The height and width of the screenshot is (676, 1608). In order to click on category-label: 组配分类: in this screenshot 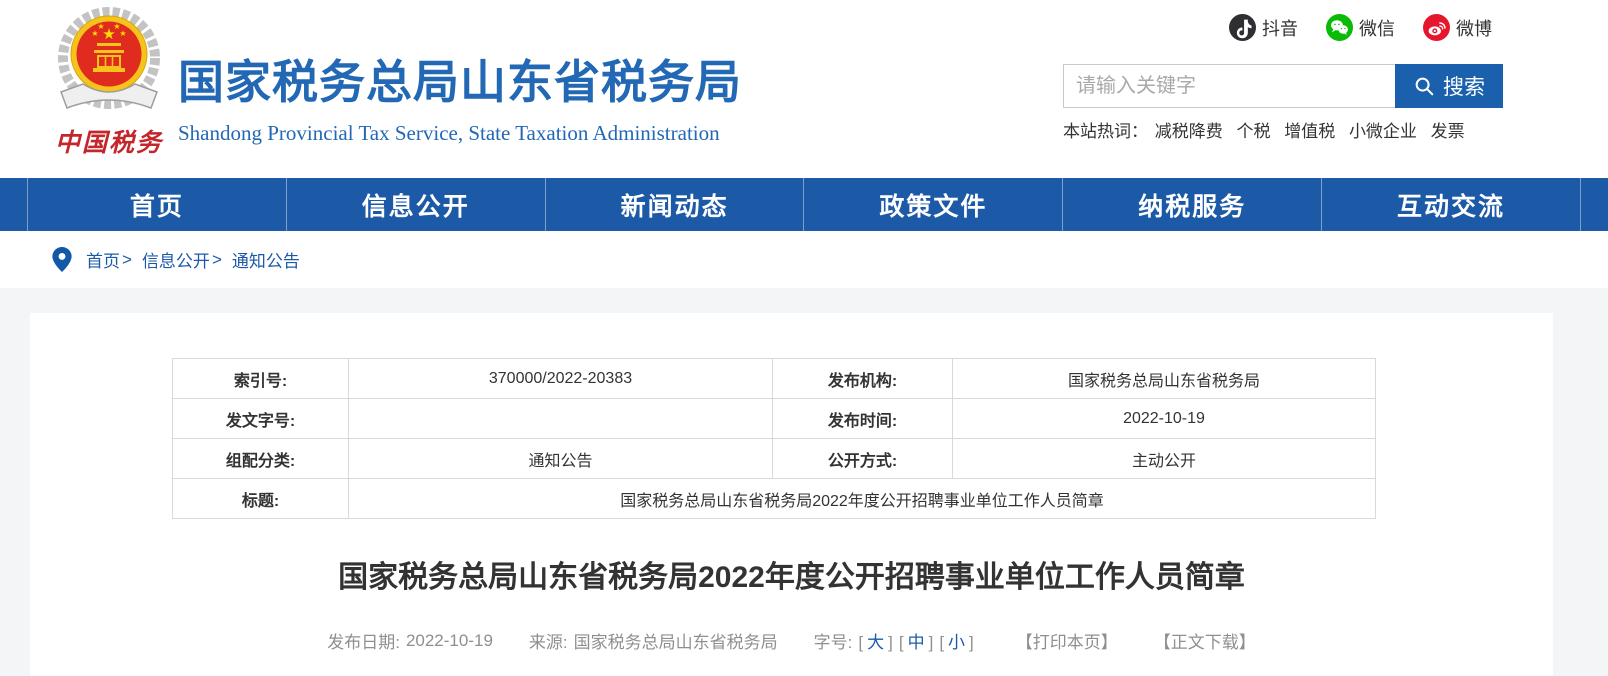, I will do `click(260, 458)`.